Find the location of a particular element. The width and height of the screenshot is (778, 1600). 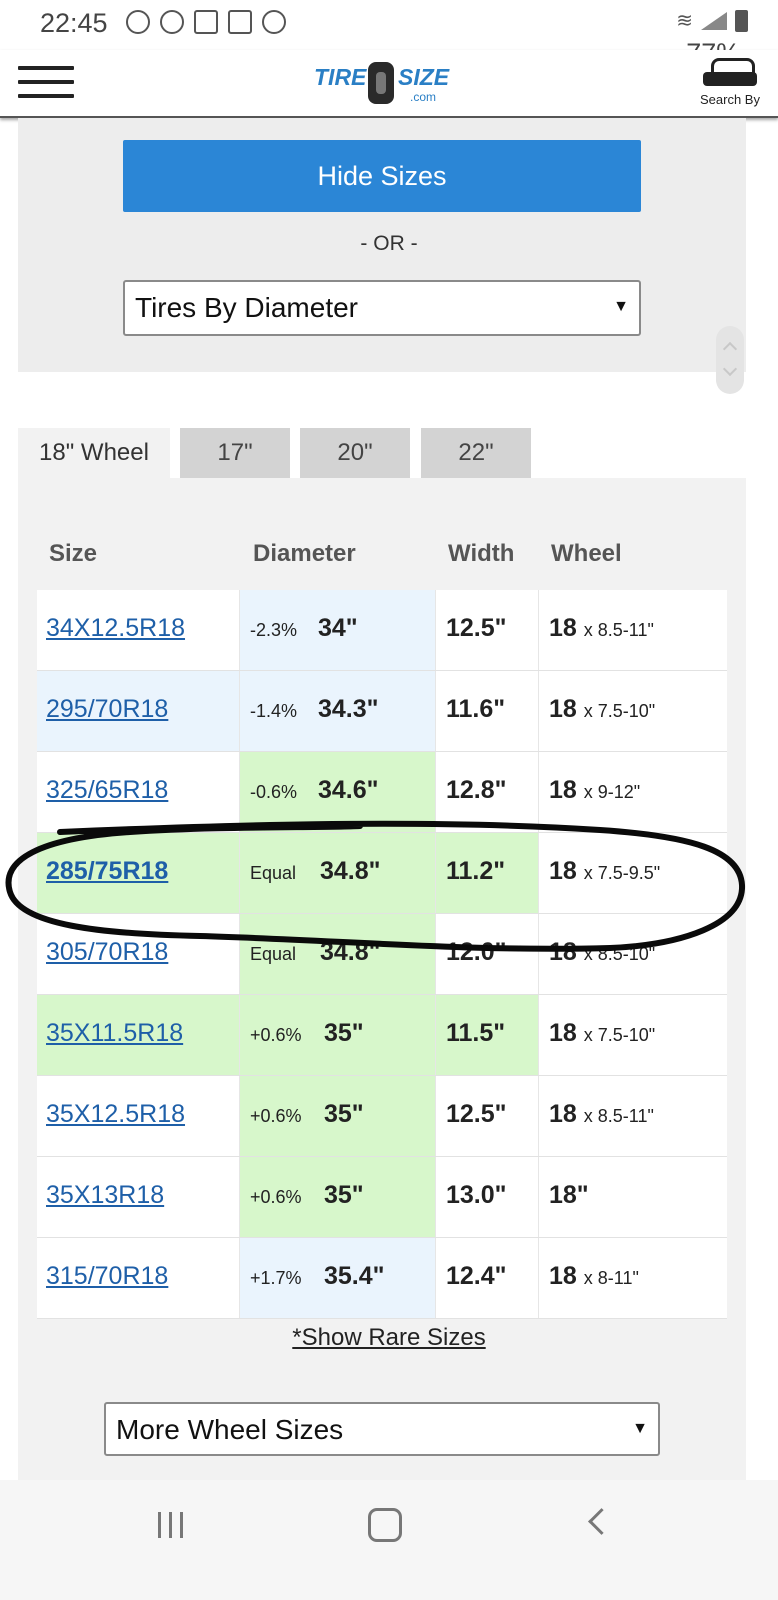

wheel-value: 18 x 8-11" is located at coordinates (594, 1276).